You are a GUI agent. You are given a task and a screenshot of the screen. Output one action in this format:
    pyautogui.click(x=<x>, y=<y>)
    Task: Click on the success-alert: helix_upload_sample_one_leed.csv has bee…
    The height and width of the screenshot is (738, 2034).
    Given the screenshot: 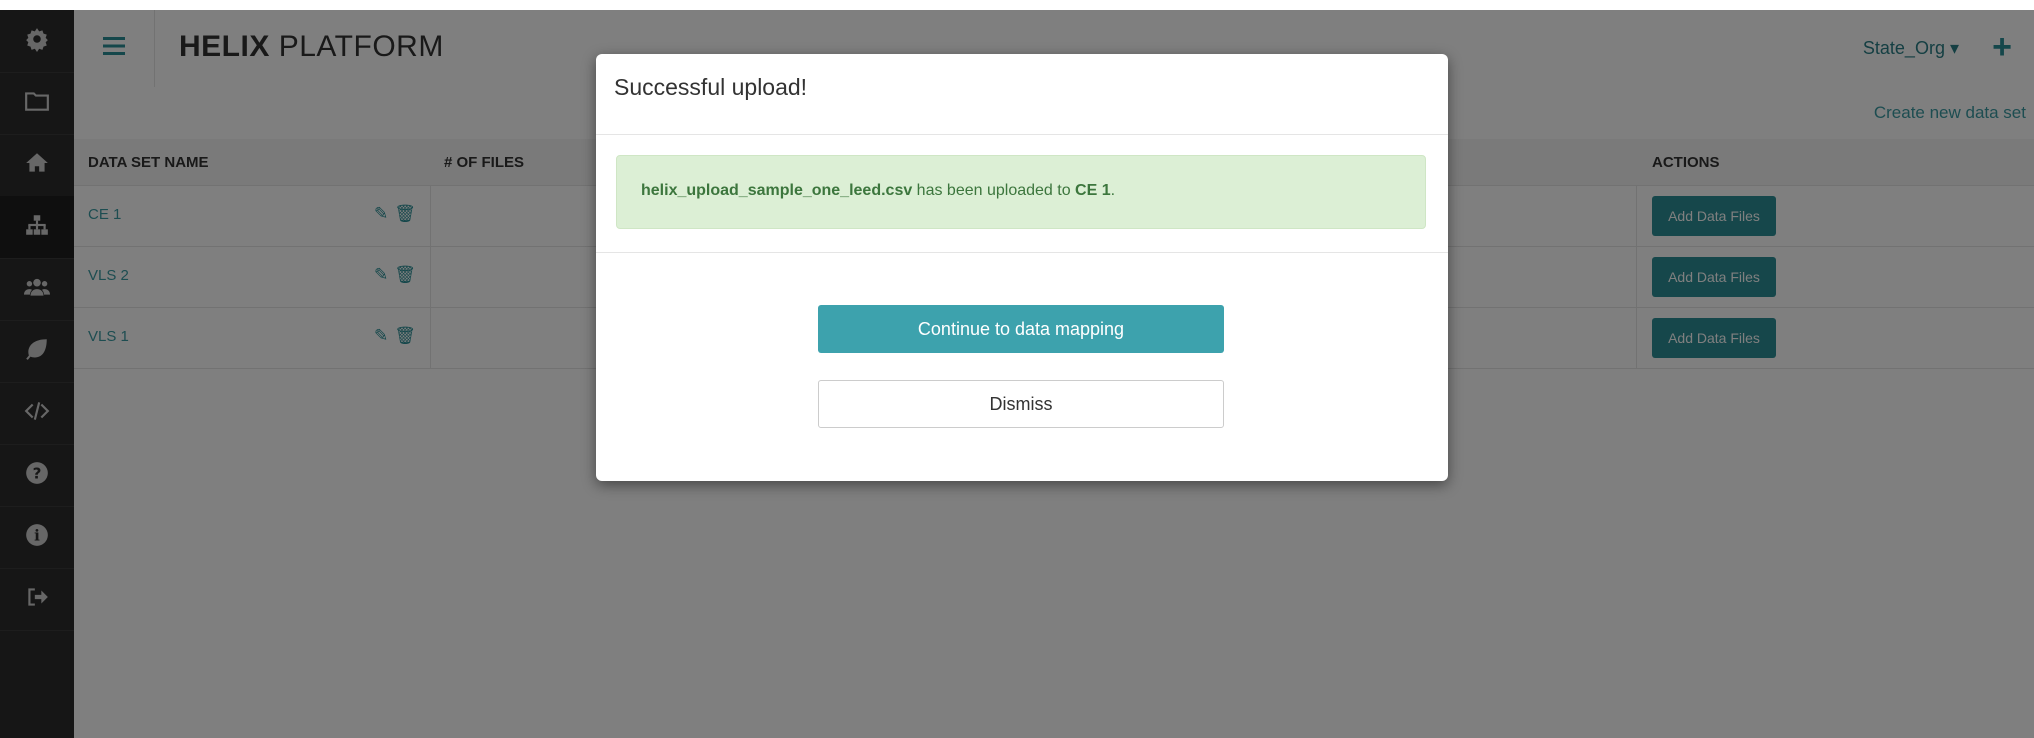 What is the action you would take?
    pyautogui.click(x=1021, y=192)
    